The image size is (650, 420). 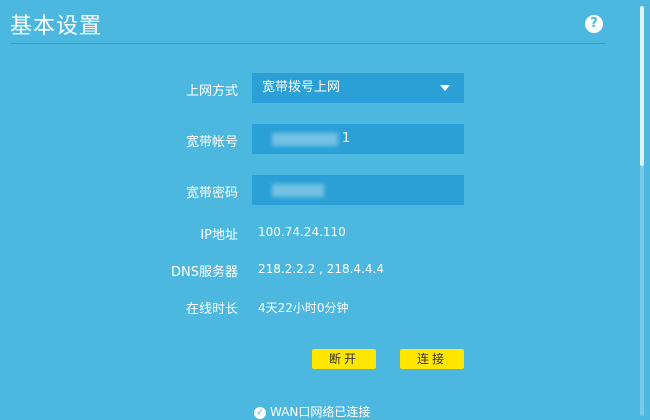 What do you see at coordinates (305, 139) in the screenshot?
I see `account-masked-value` at bounding box center [305, 139].